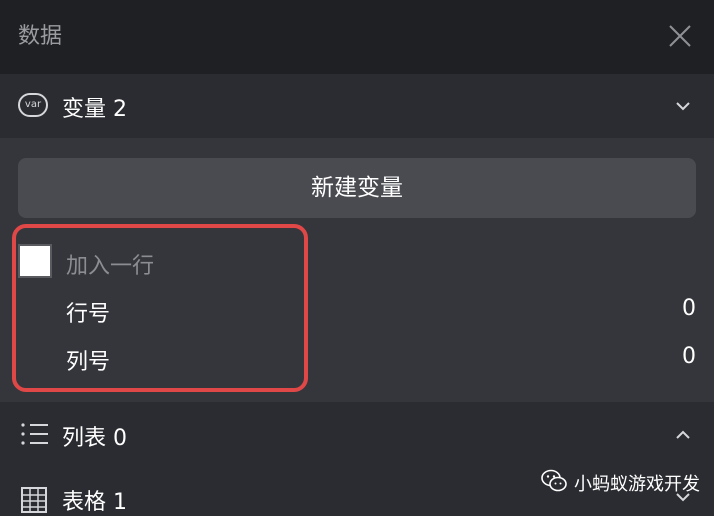 This screenshot has height=516, width=714. Describe the element at coordinates (357, 106) in the screenshot. I see `variables-section-header: var 变量 2` at that location.